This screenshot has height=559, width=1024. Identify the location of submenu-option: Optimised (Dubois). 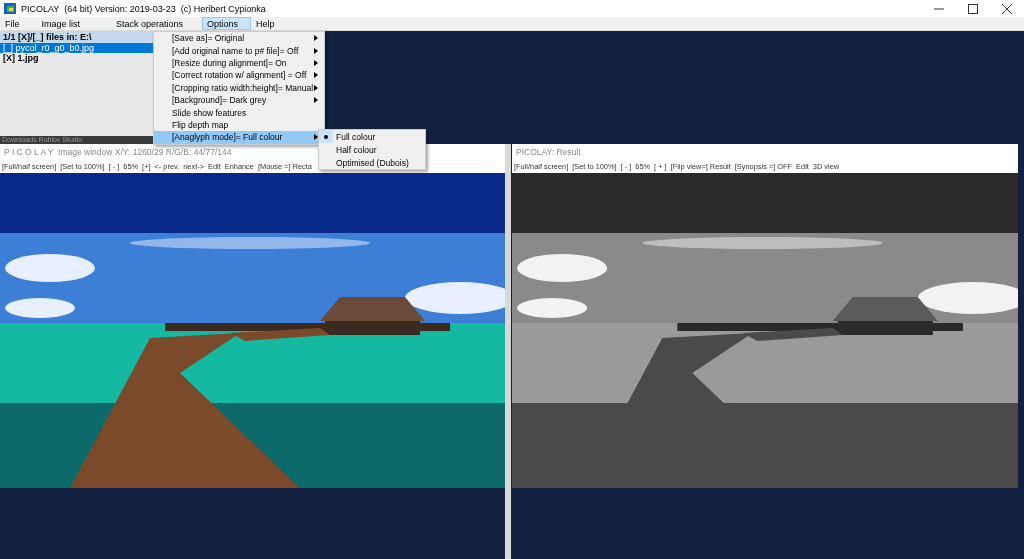
(372, 162).